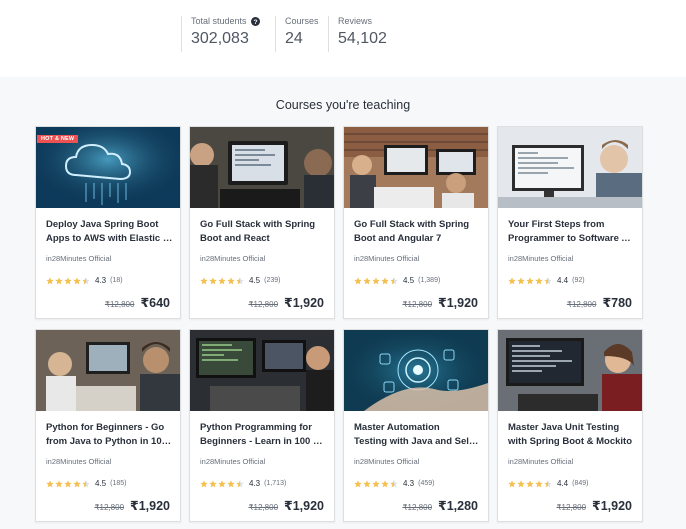 The width and height of the screenshot is (686, 529). What do you see at coordinates (272, 280) in the screenshot?
I see `rating-count: (239)` at bounding box center [272, 280].